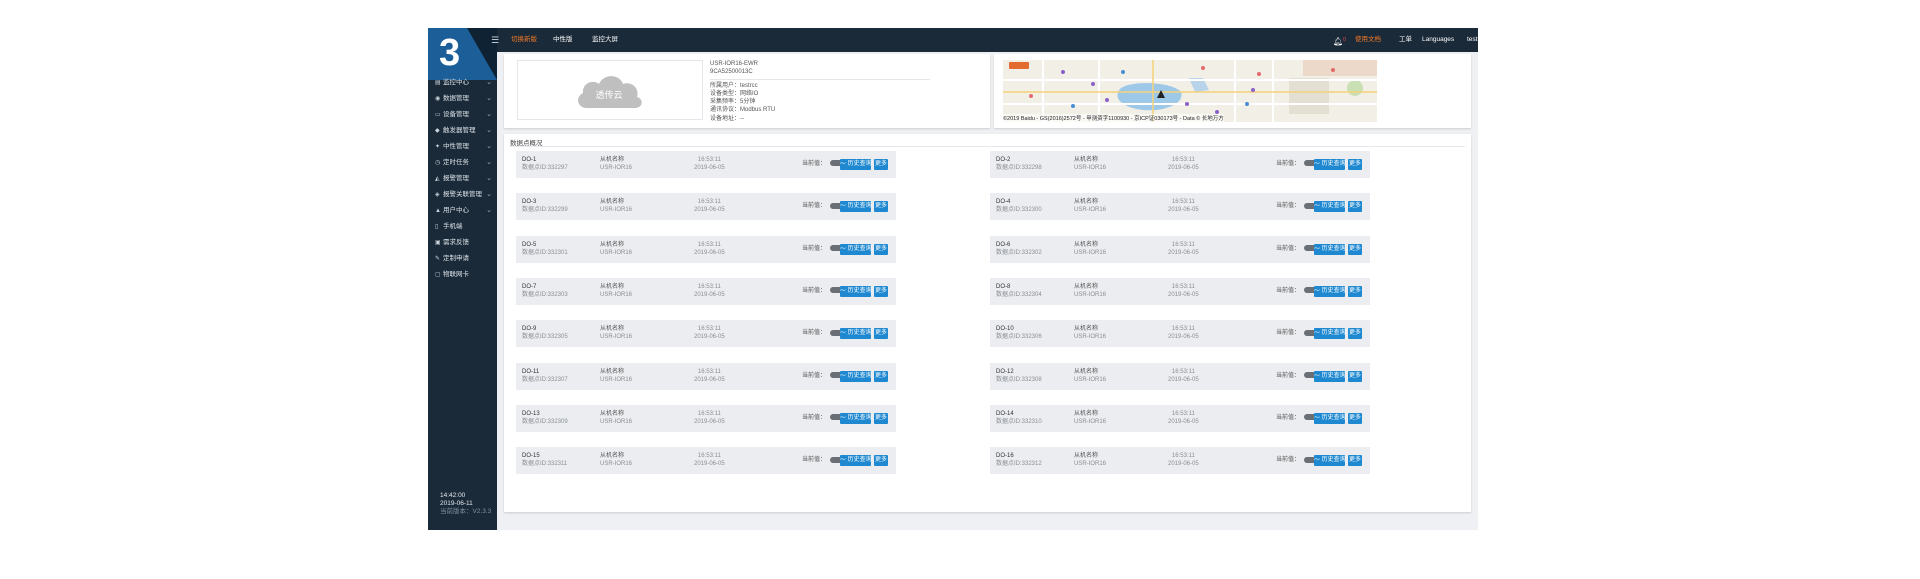  I want to click on version-label: 当前版本：V2.3.3, so click(466, 511).